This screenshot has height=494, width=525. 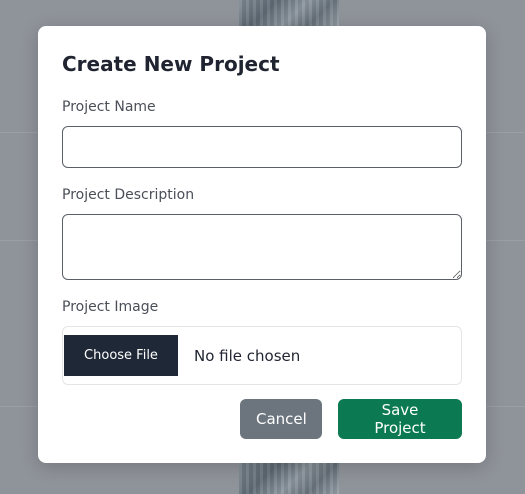 I want to click on project-name-input, so click(x=262, y=147).